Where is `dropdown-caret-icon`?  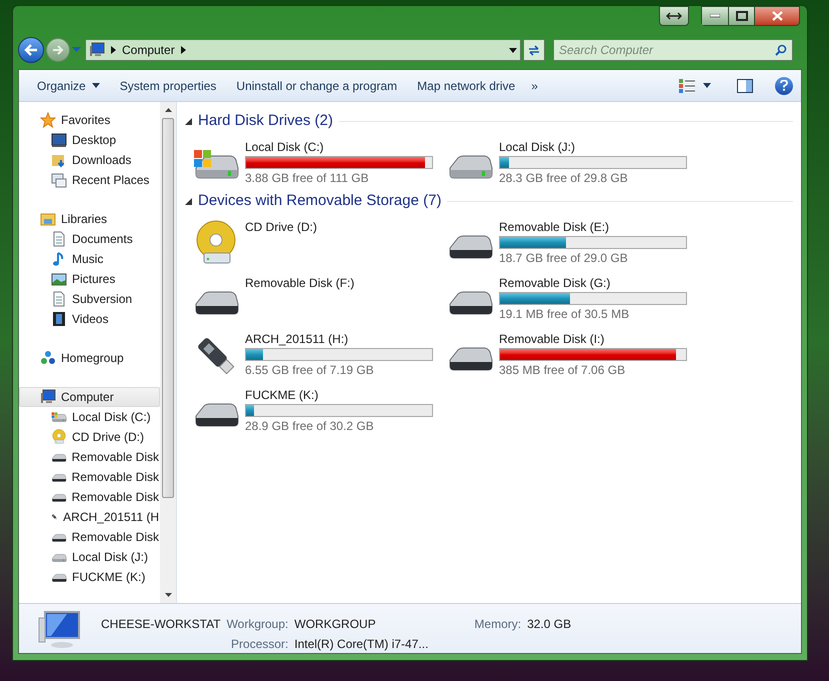 dropdown-caret-icon is located at coordinates (513, 50).